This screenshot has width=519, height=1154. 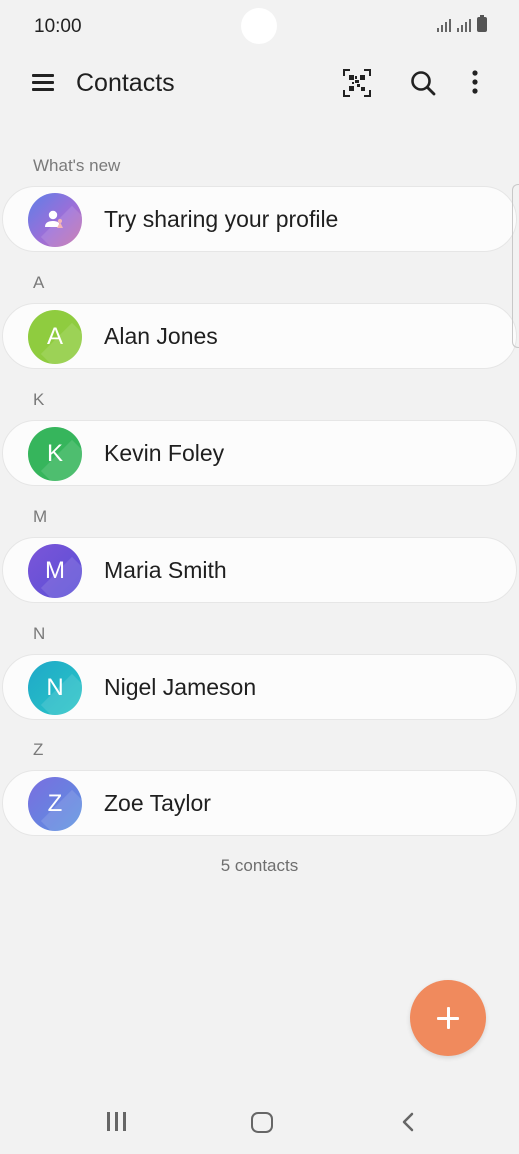 What do you see at coordinates (259, 803) in the screenshot?
I see `contact-row-zoe-taylor: Z Zoe Taylor` at bounding box center [259, 803].